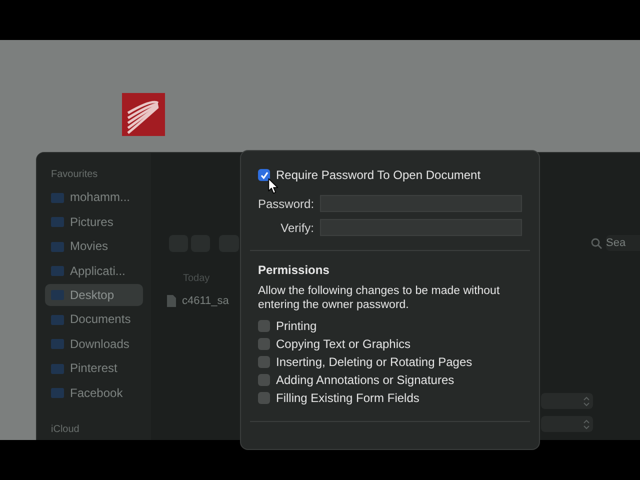 Image resolution: width=640 pixels, height=480 pixels. What do you see at coordinates (171, 301) in the screenshot?
I see `document-icon` at bounding box center [171, 301].